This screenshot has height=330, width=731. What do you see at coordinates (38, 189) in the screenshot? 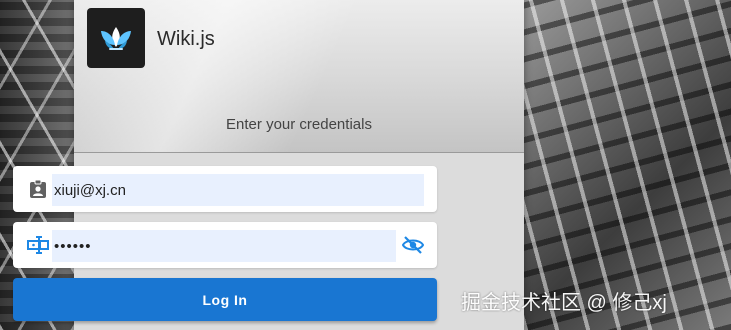
I see `id-badge-icon` at bounding box center [38, 189].